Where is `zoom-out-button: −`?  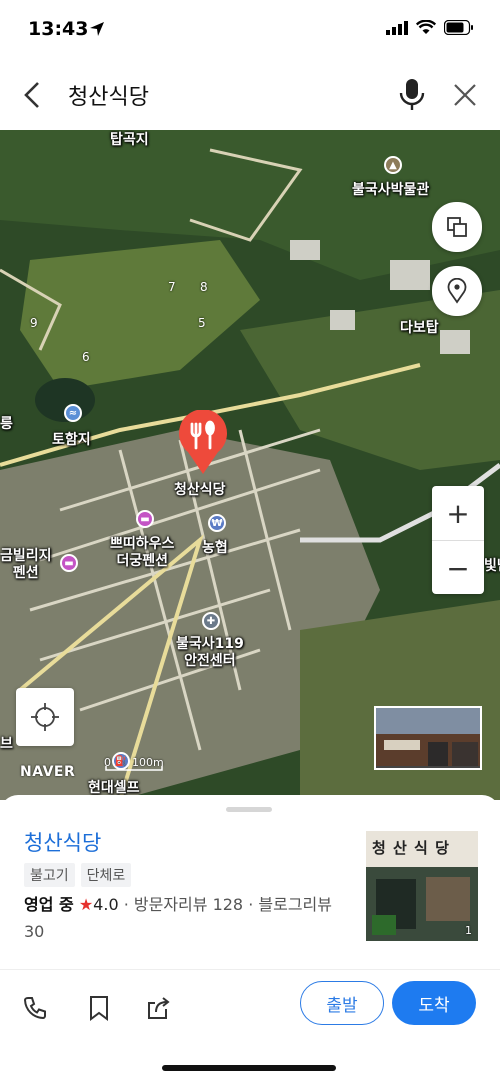
zoom-out-button: − is located at coordinates (458, 568).